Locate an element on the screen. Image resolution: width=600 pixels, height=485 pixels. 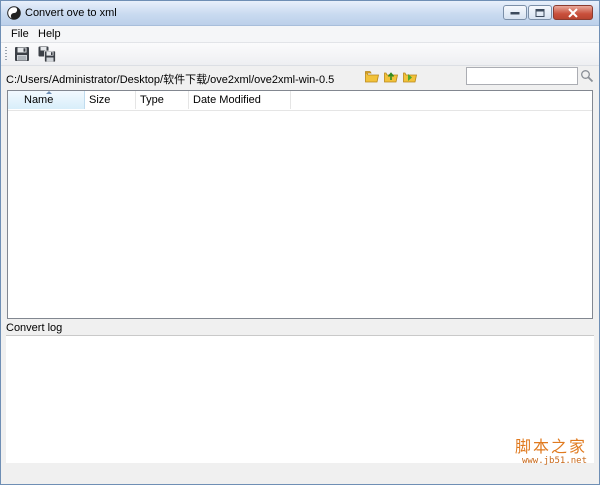
column-size: Size is located at coordinates (110, 100).